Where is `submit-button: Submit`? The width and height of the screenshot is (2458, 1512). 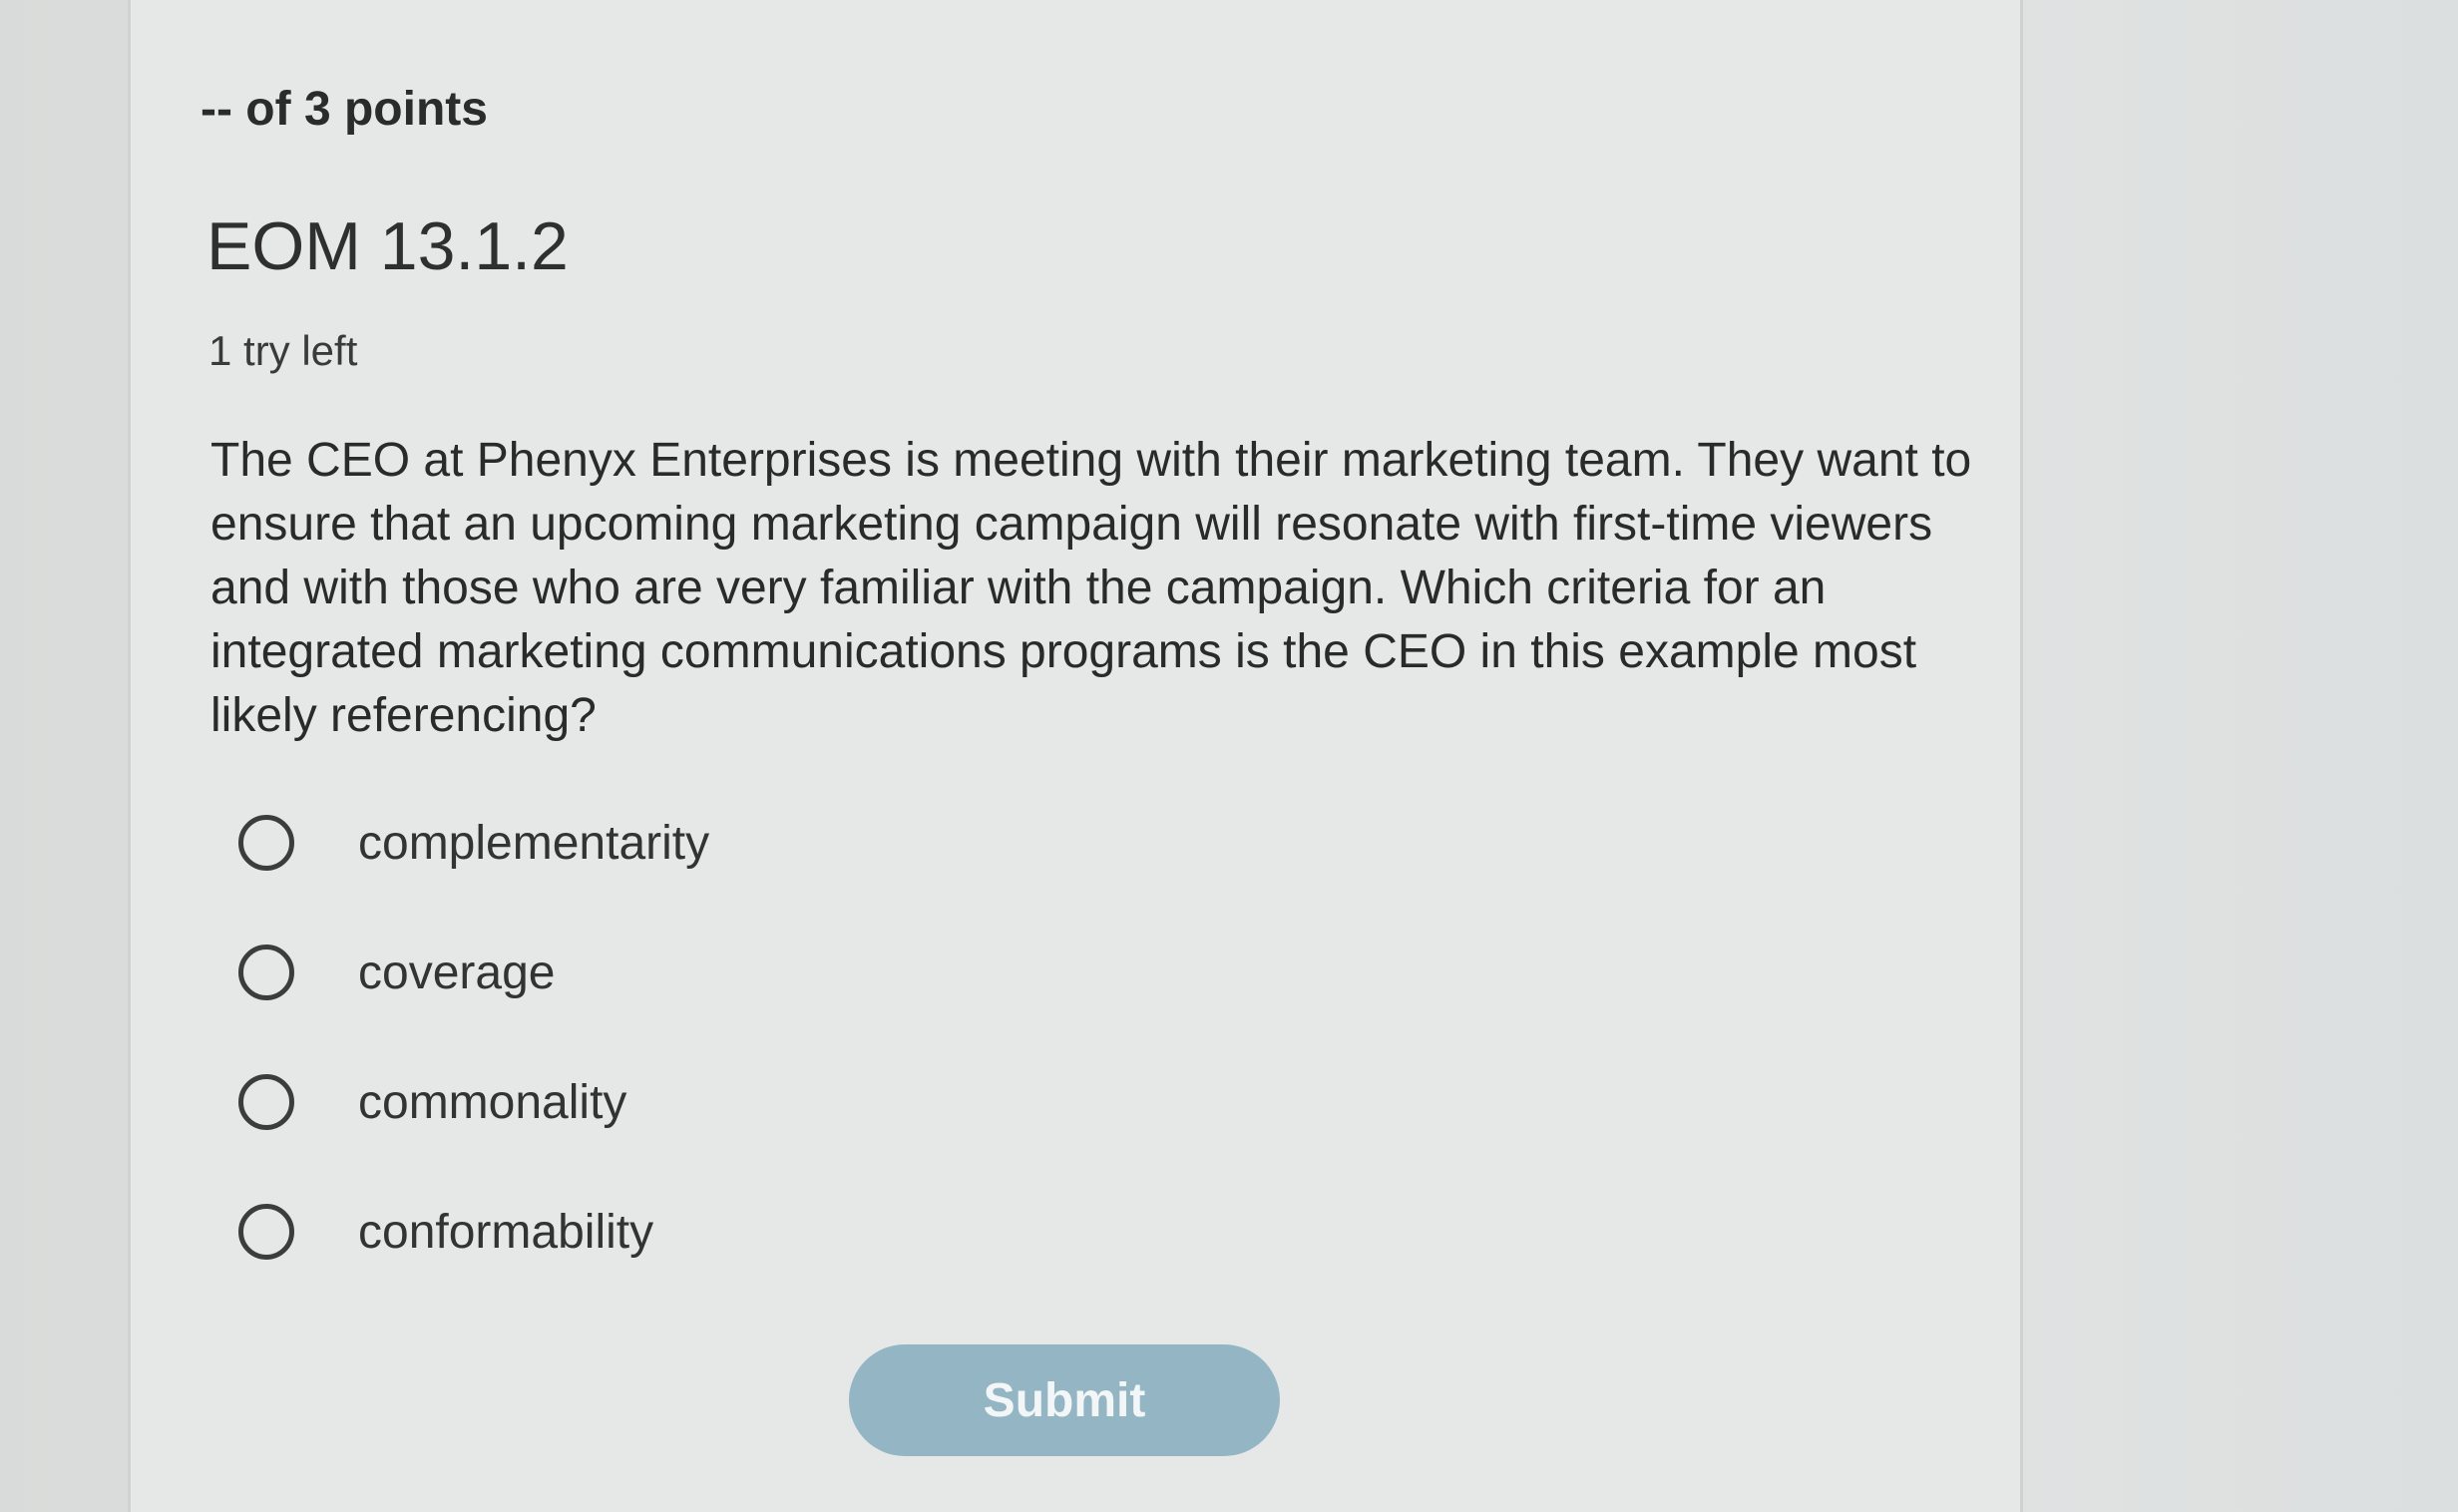
submit-button: Submit is located at coordinates (1064, 1400).